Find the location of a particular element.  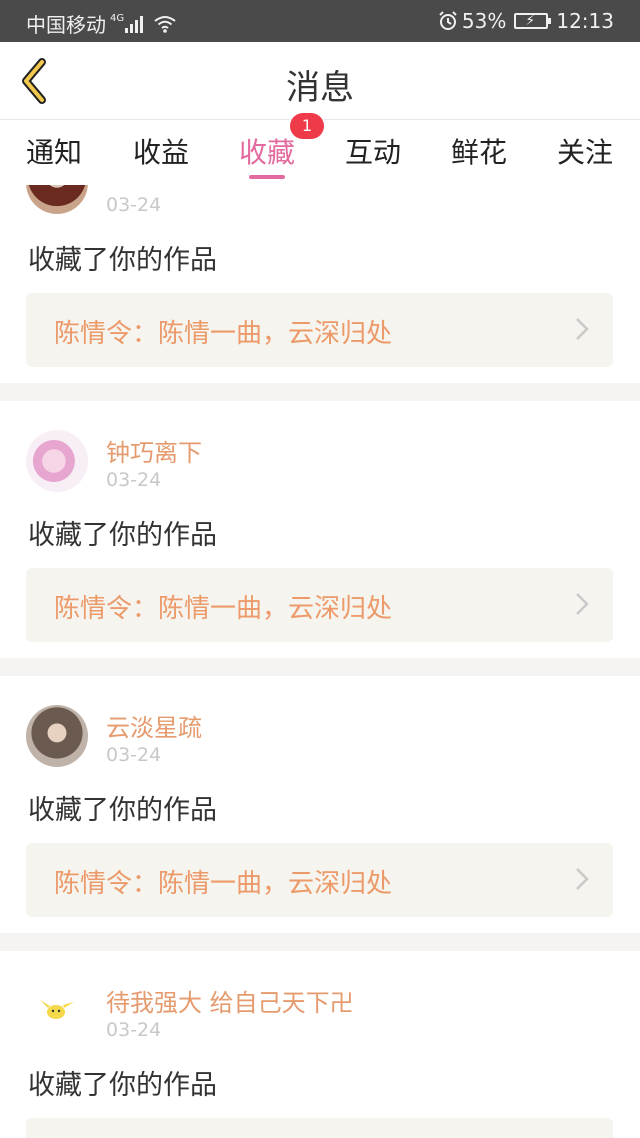

tab-following: 关注 is located at coordinates (585, 151).